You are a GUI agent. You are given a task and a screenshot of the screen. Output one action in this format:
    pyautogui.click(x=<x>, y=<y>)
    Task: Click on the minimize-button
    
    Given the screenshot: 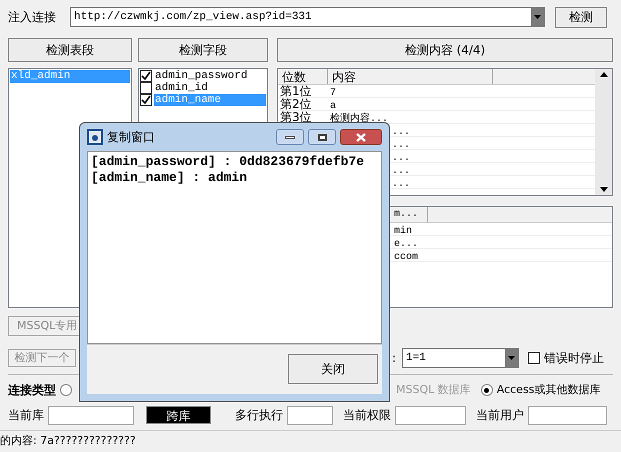 What is the action you would take?
    pyautogui.click(x=290, y=137)
    